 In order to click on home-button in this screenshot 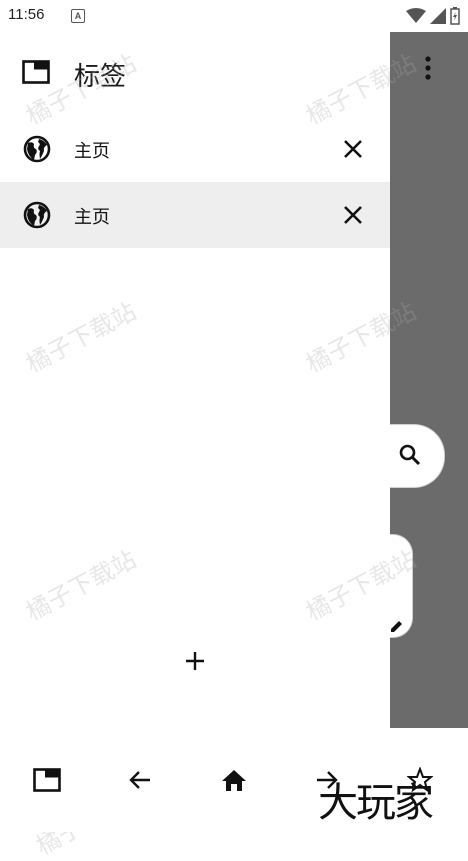, I will do `click(234, 780)`.